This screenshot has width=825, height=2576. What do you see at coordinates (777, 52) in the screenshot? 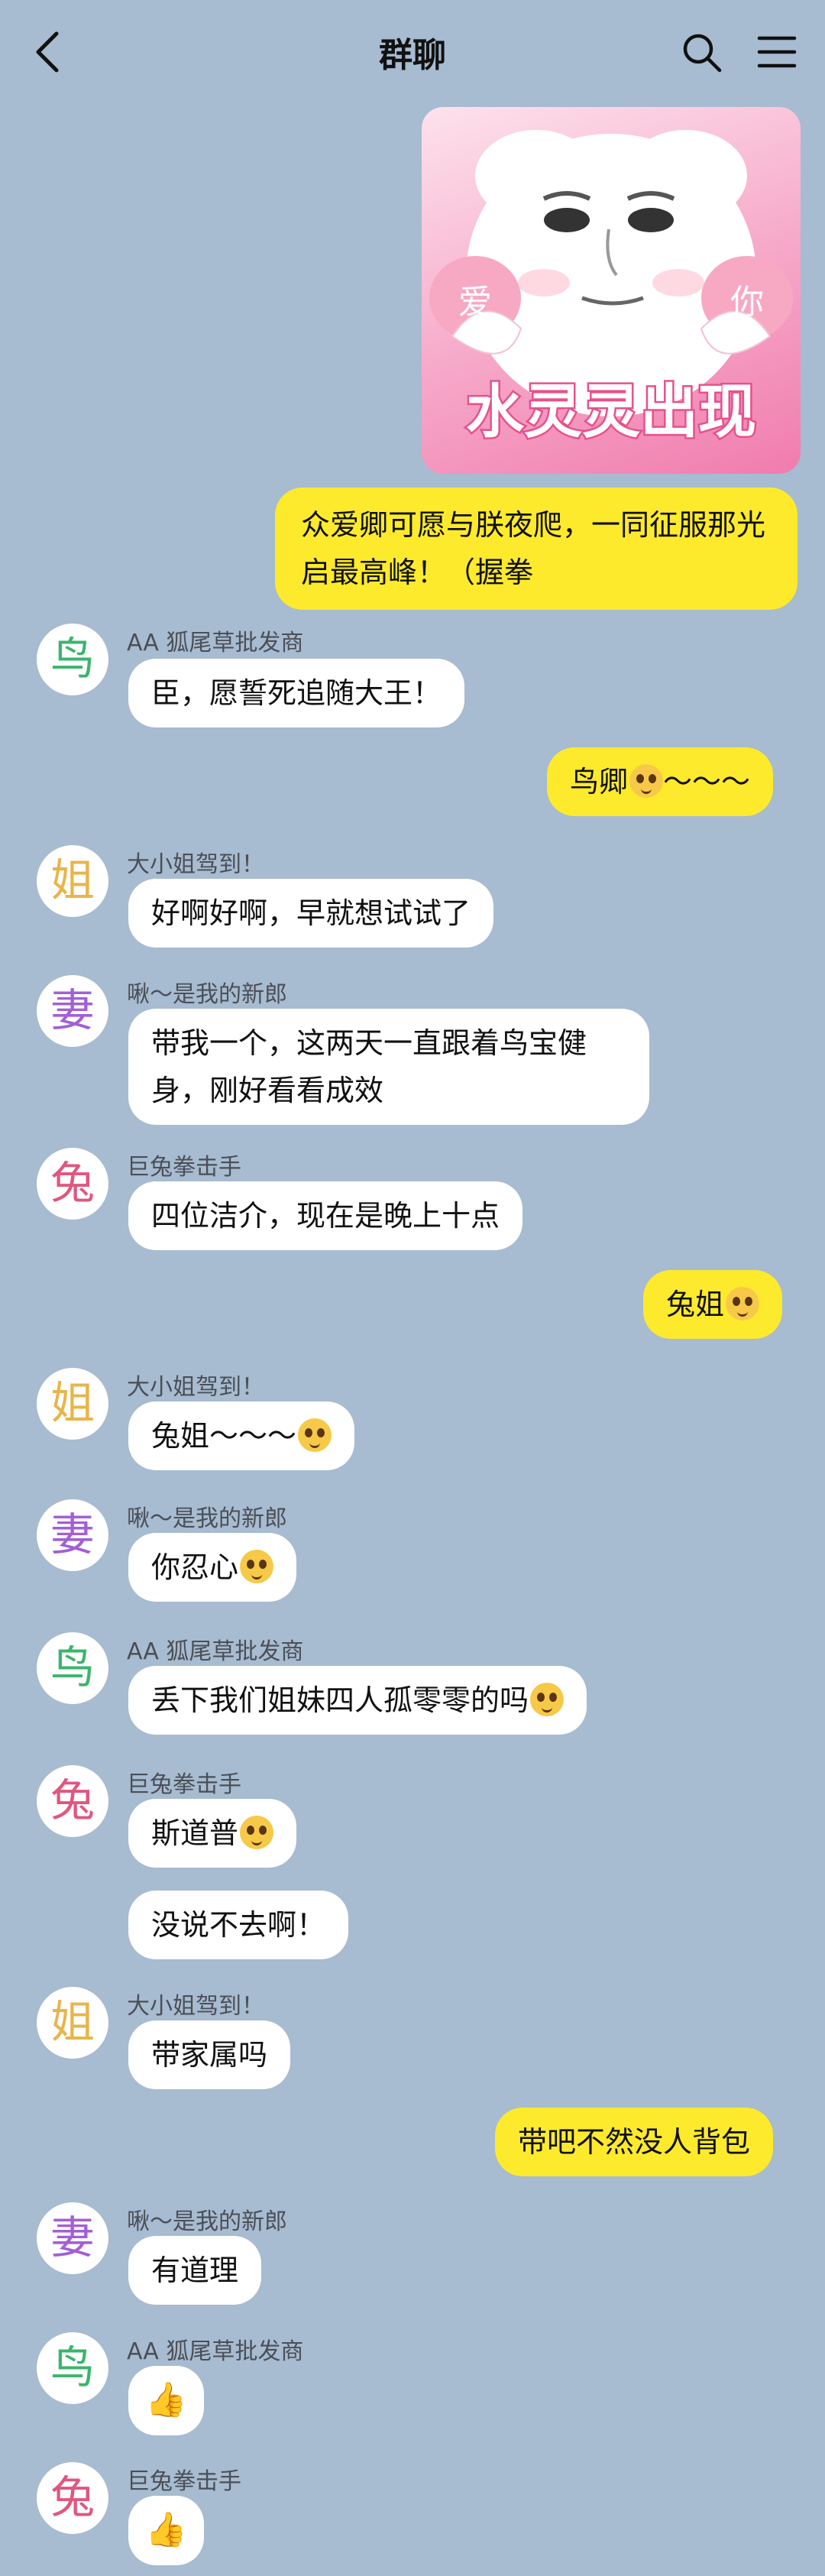
I see `menu-icon` at bounding box center [777, 52].